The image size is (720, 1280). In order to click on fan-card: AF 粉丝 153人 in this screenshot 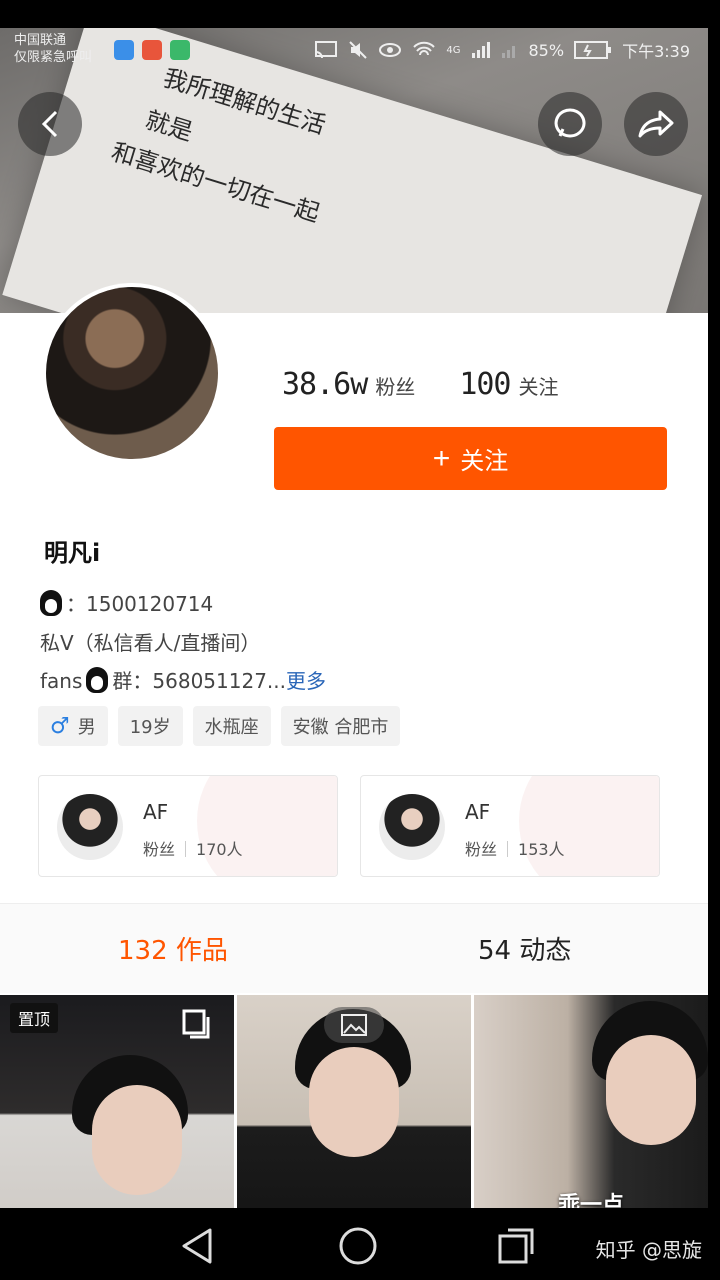, I will do `click(510, 826)`.